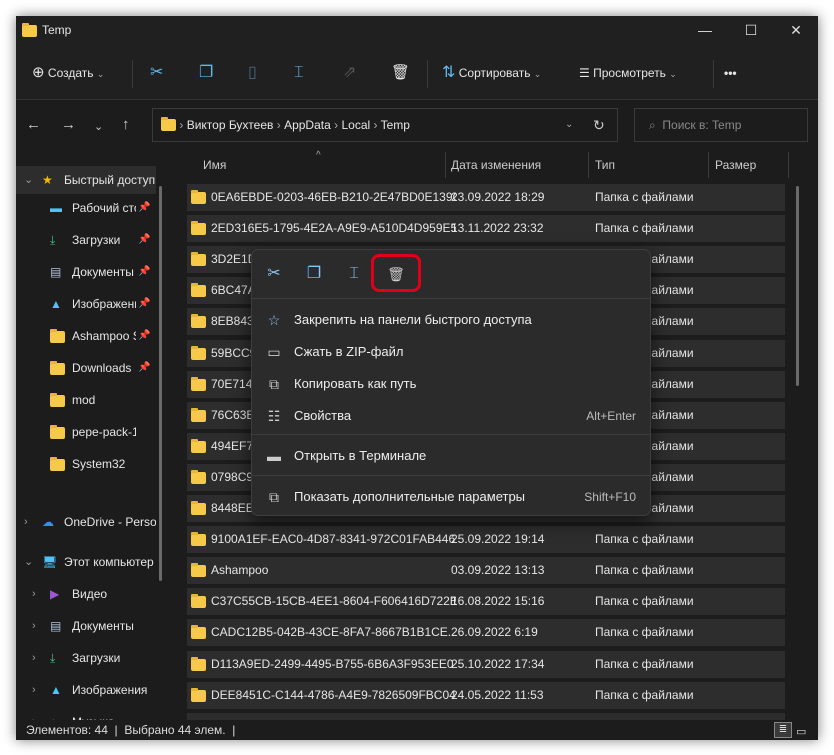 The image size is (834, 755). What do you see at coordinates (86, 432) in the screenshot?
I see `sidebar-item: pepe-pack-1` at bounding box center [86, 432].